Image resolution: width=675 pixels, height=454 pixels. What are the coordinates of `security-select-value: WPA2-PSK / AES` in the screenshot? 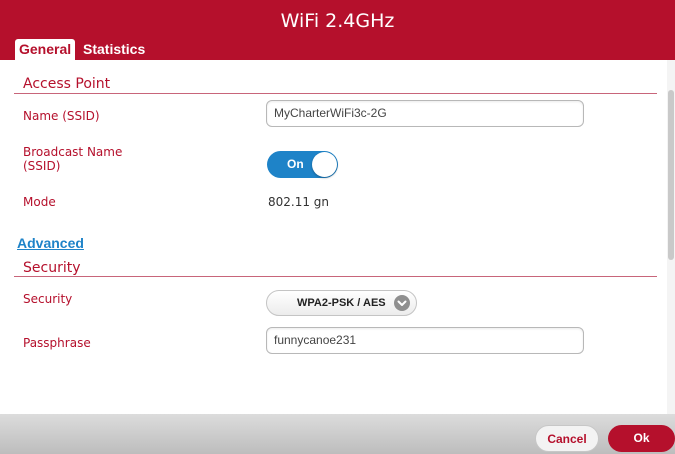 It's located at (341, 303).